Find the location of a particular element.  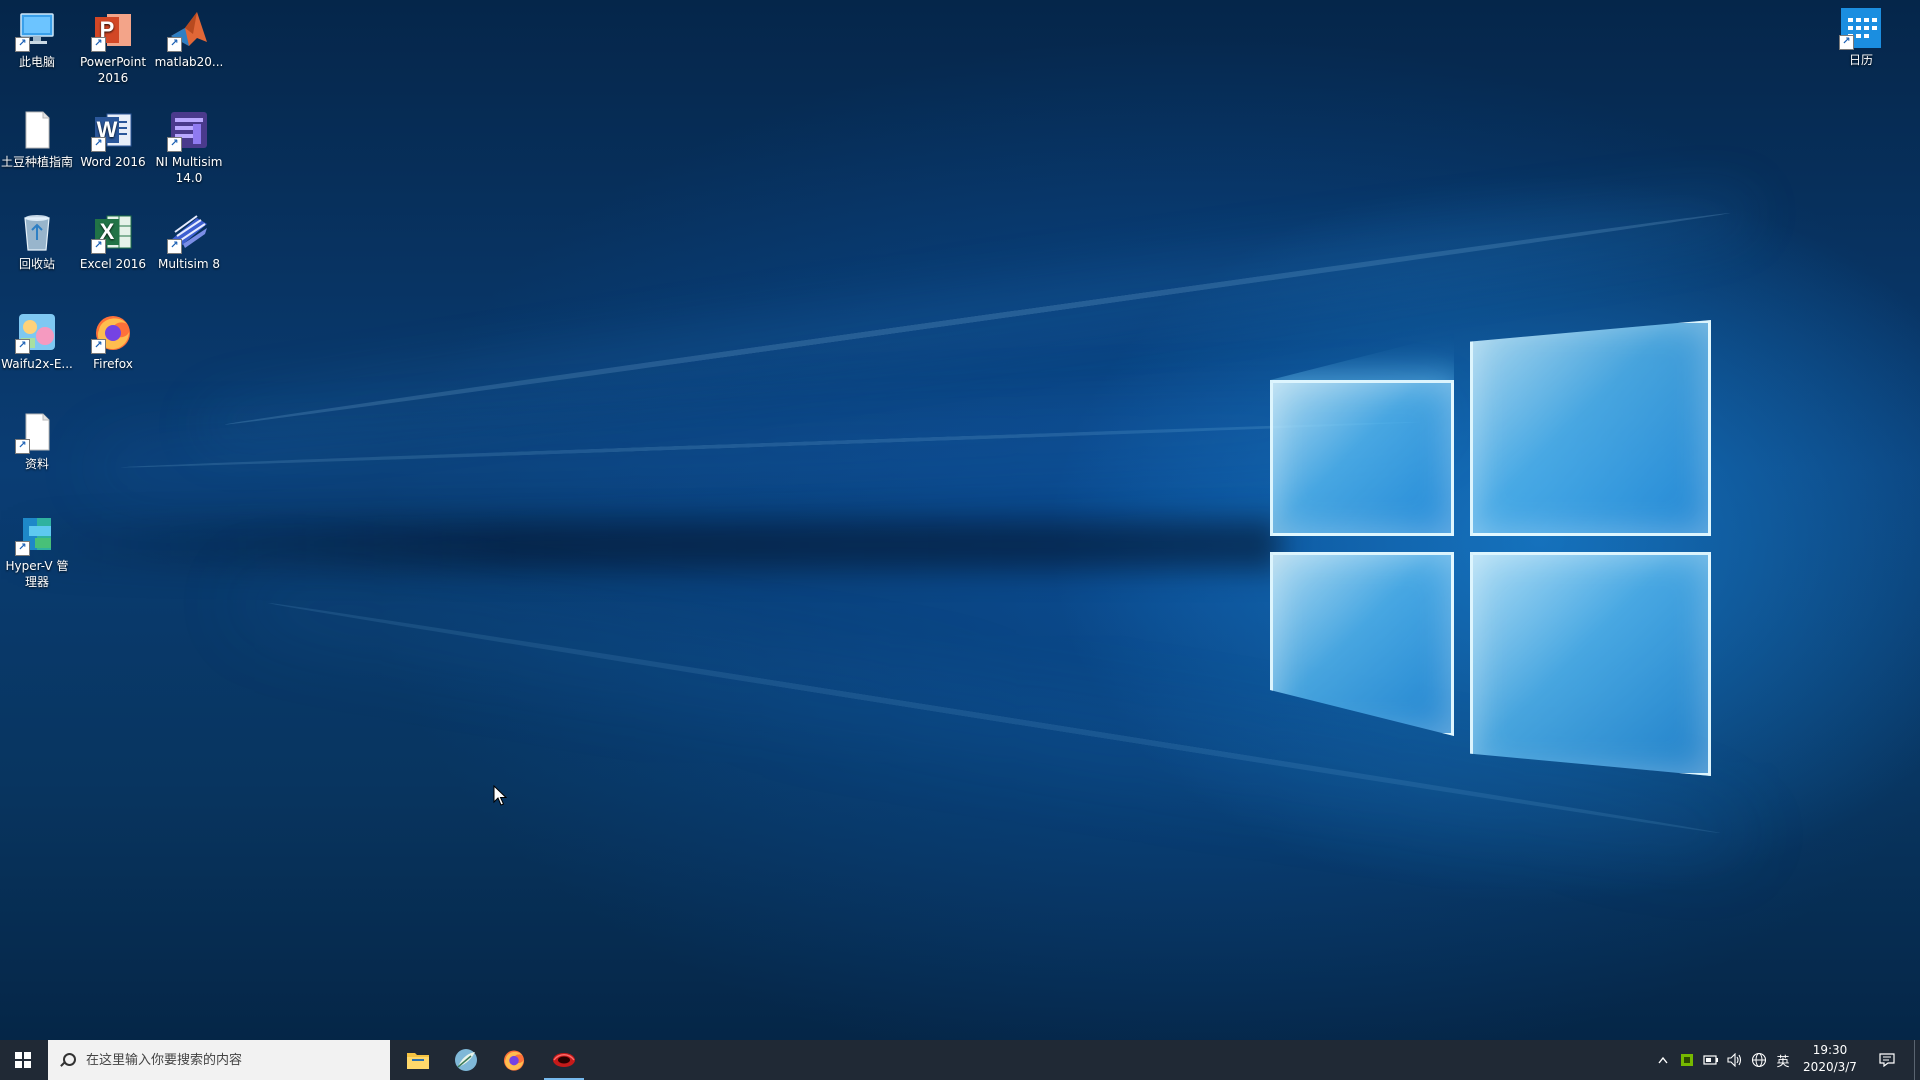

feather-app-icon is located at coordinates (466, 1060).